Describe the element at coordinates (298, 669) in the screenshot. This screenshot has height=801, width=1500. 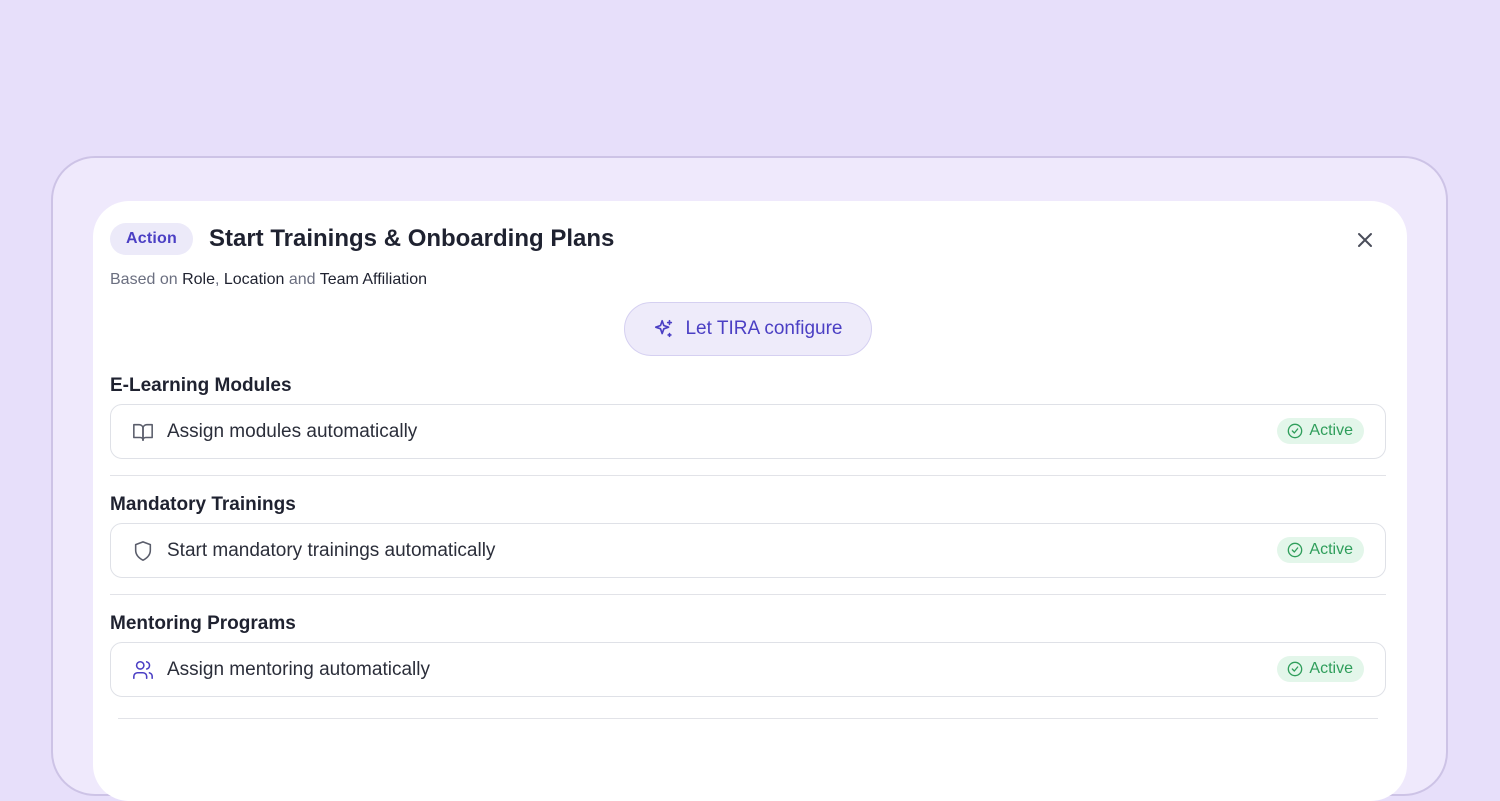
I see `row-label: Assign mentoring automatically` at that location.